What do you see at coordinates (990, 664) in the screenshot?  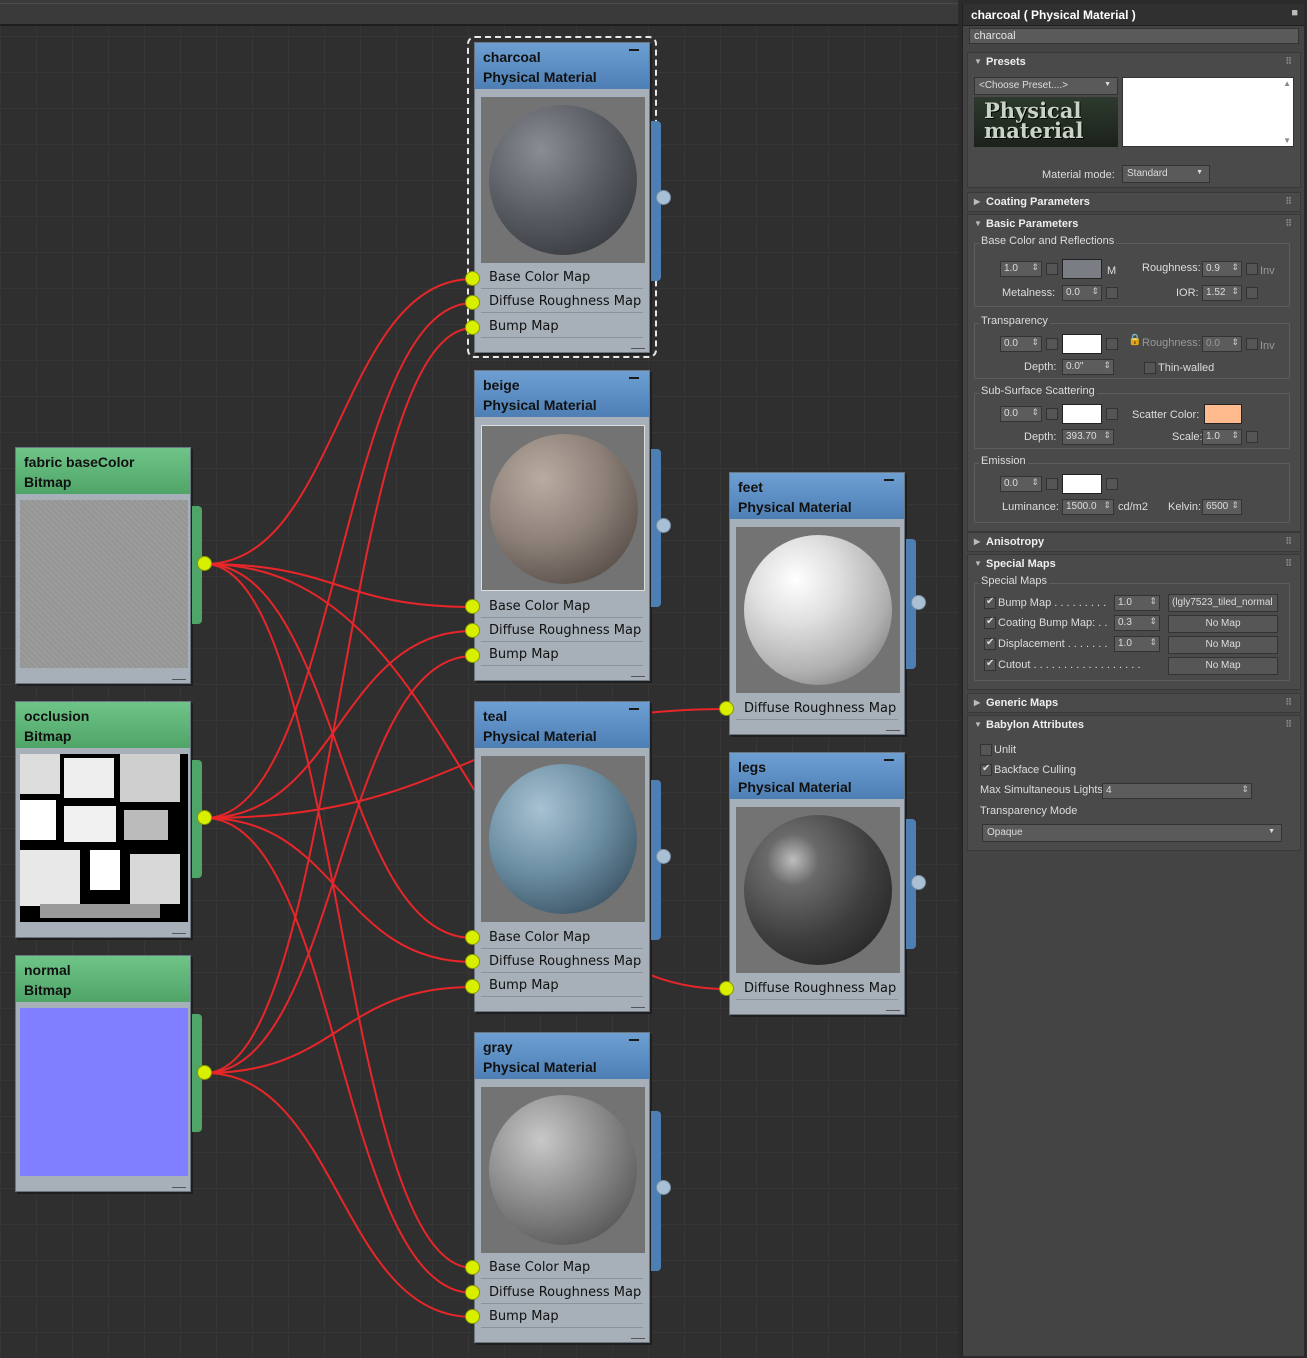 I see `cutout-checkbox` at bounding box center [990, 664].